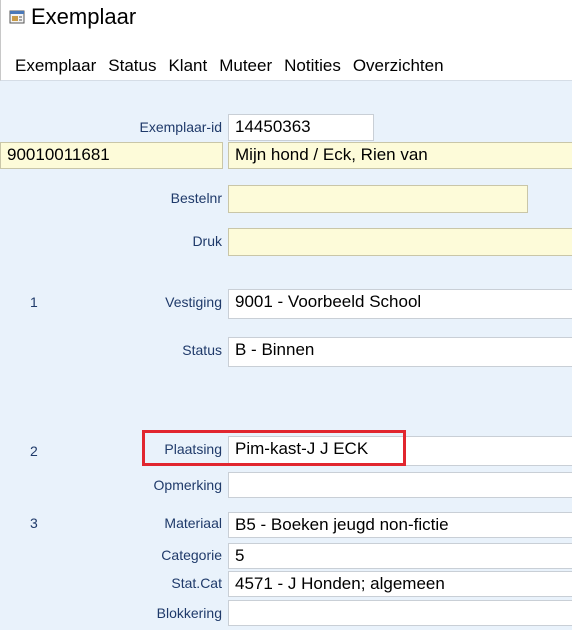  I want to click on blokkering-field, so click(400, 613).